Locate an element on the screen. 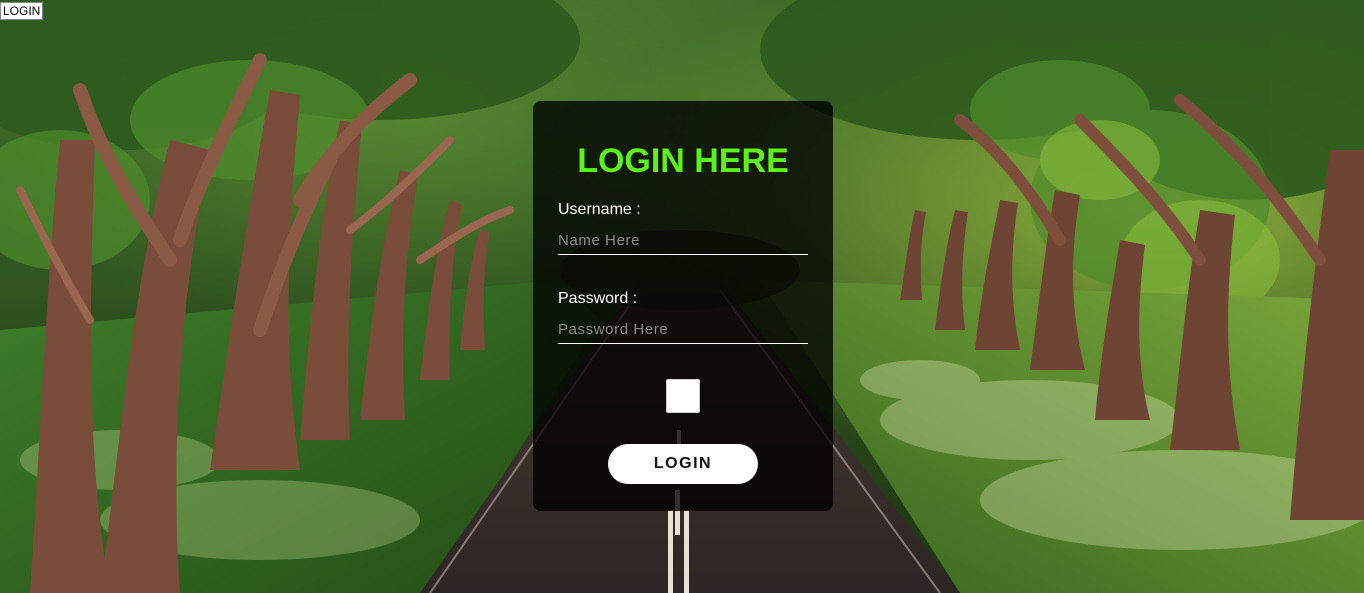  login-button: LOGIN is located at coordinates (683, 464).